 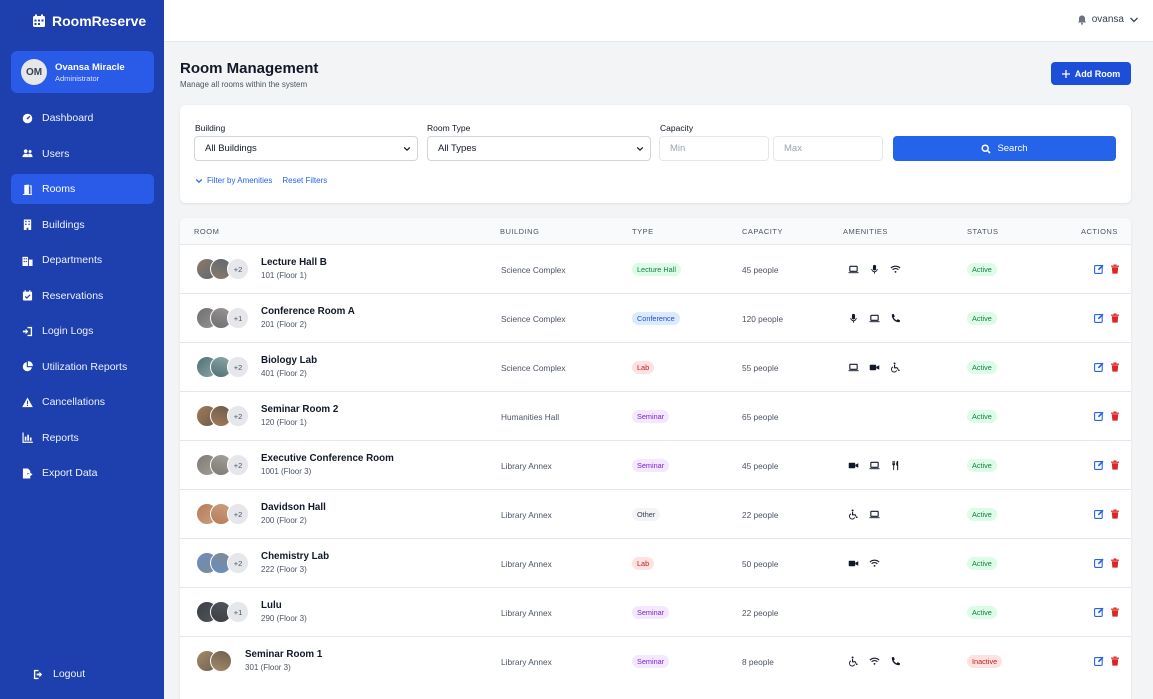 I want to click on user-role: Administrator, so click(x=77, y=78).